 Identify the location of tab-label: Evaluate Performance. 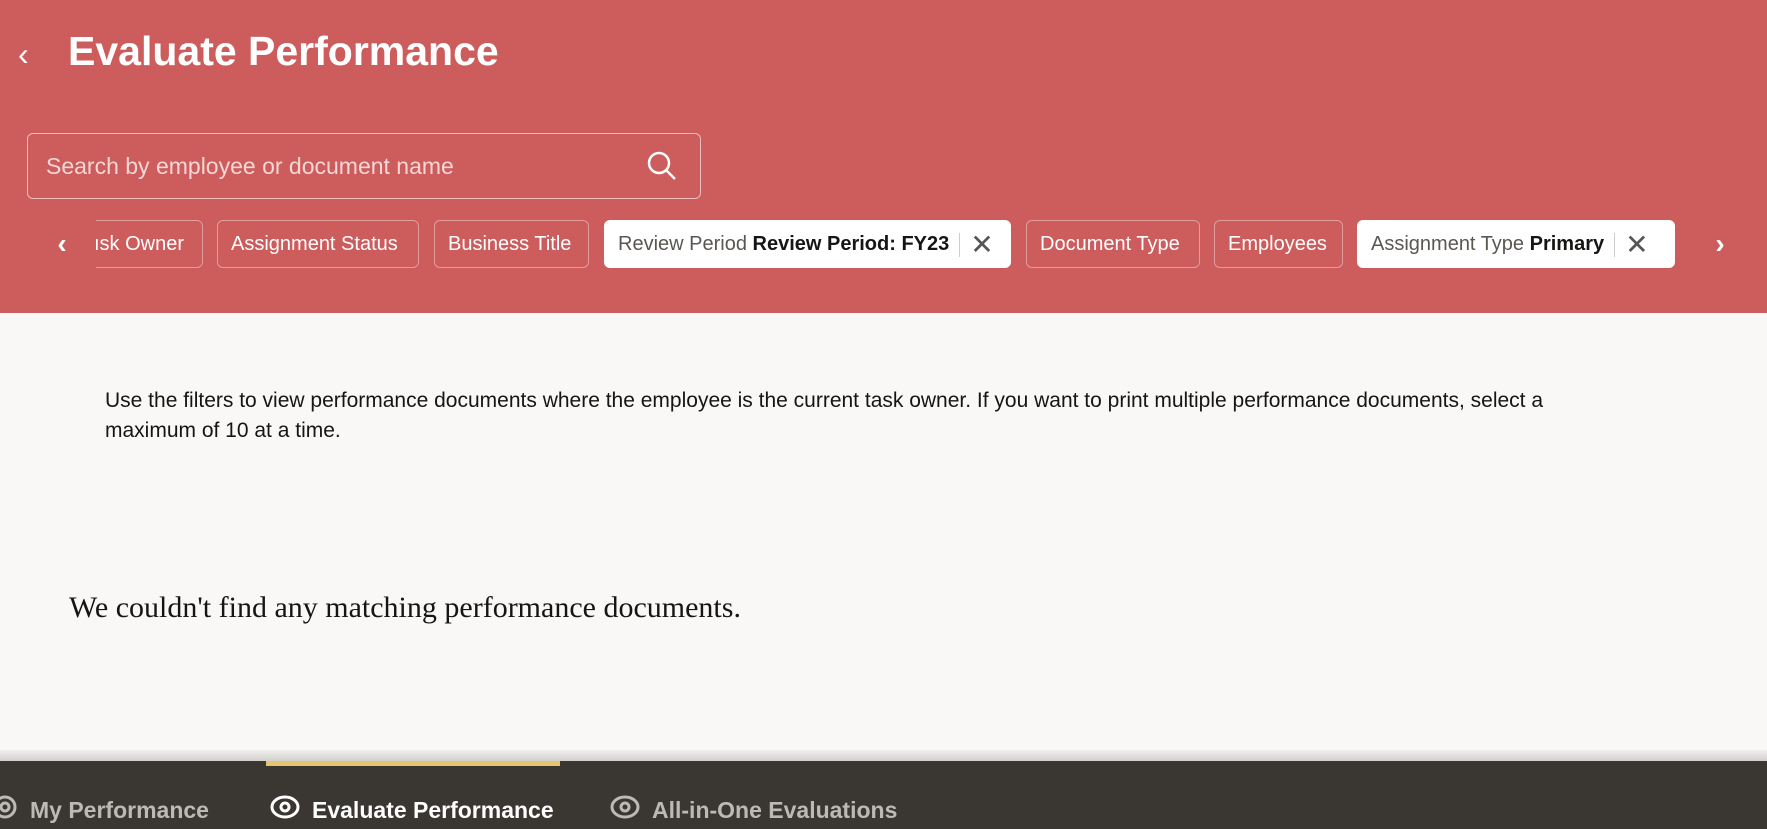
(433, 809).